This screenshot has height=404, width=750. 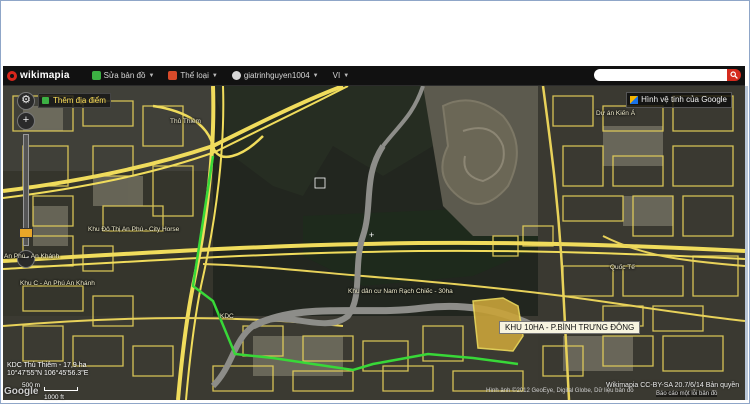 I want to click on menu-language-label: VI, so click(x=336, y=75).